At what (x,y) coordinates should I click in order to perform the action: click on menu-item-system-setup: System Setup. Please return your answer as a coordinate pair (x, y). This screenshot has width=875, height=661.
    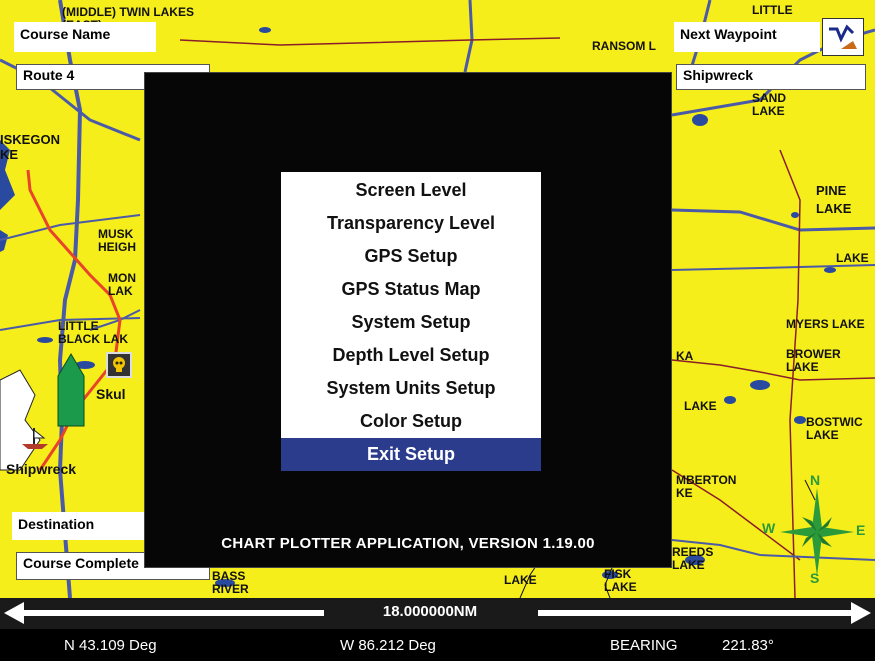
    Looking at the image, I should click on (411, 322).